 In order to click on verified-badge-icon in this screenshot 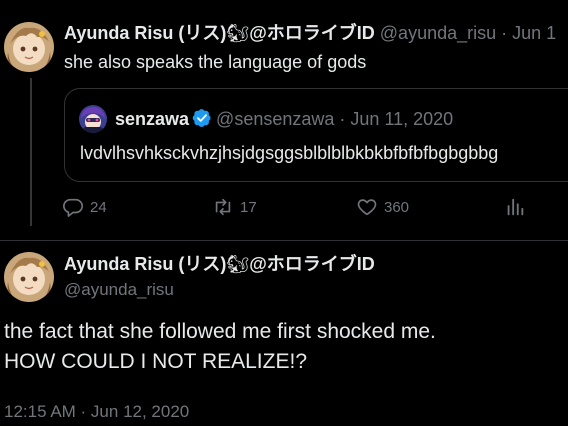, I will do `click(202, 120)`.